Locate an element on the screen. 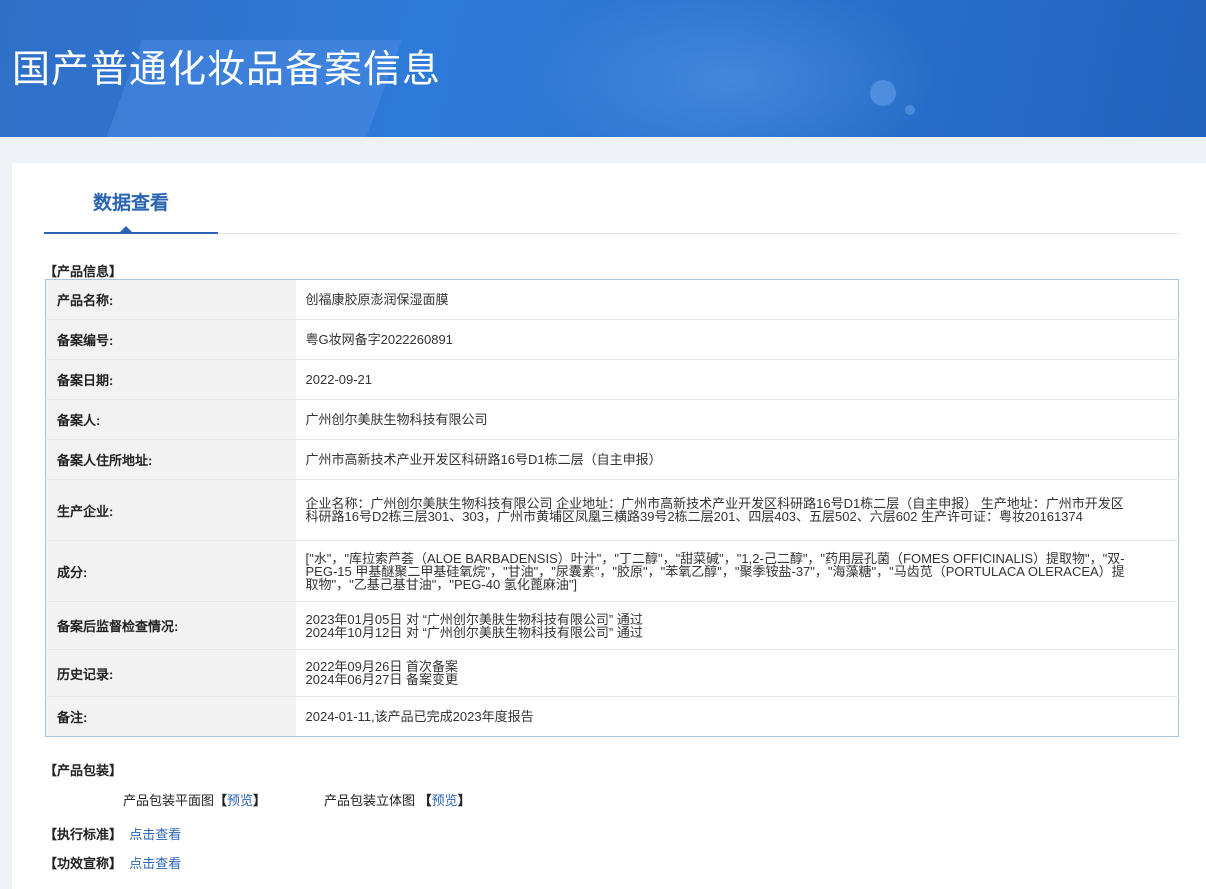 Image resolution: width=1206 pixels, height=889 pixels. table-row: 备注: 2024-01-11,该产品已完成2023年度报告 is located at coordinates (612, 716).